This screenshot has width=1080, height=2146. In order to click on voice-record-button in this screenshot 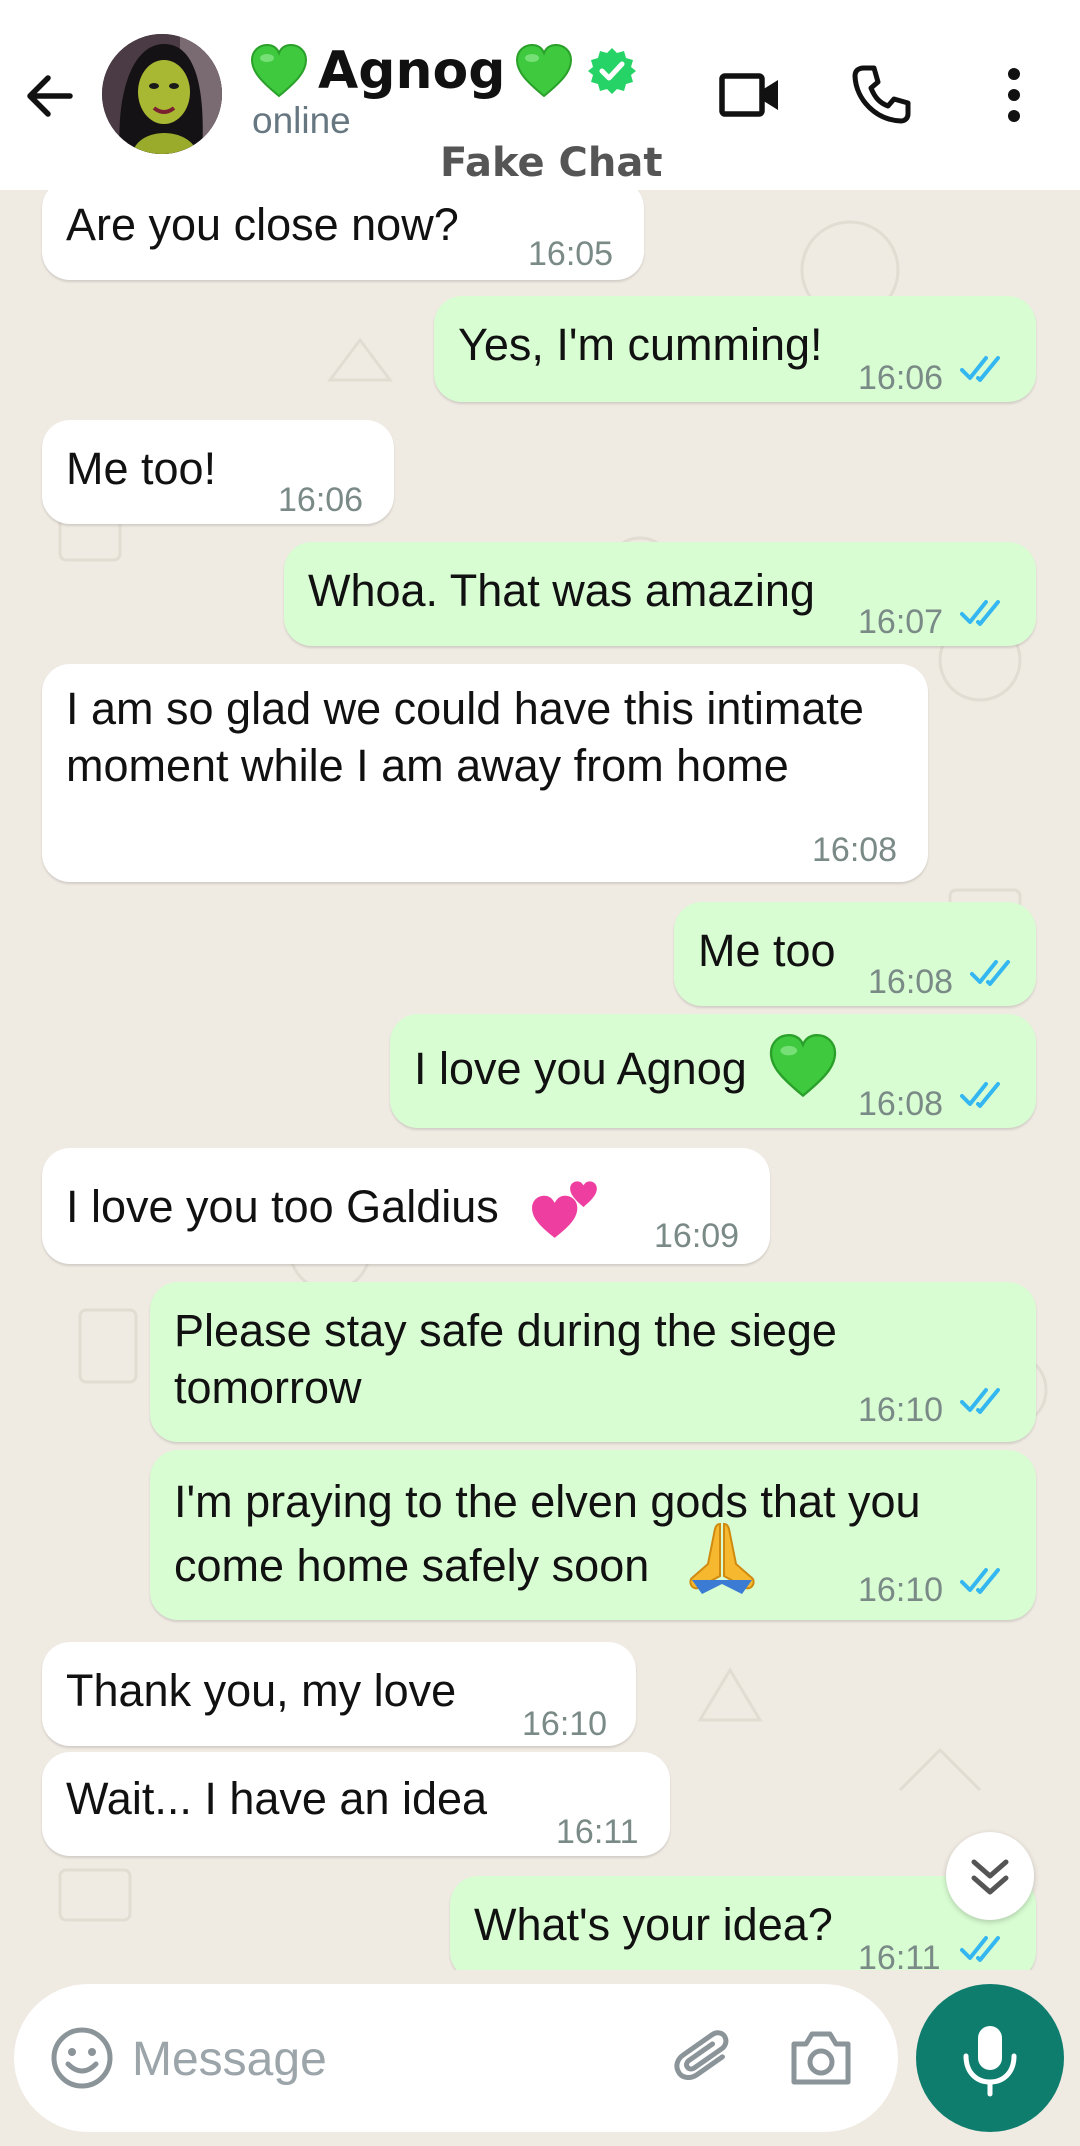, I will do `click(990, 2058)`.